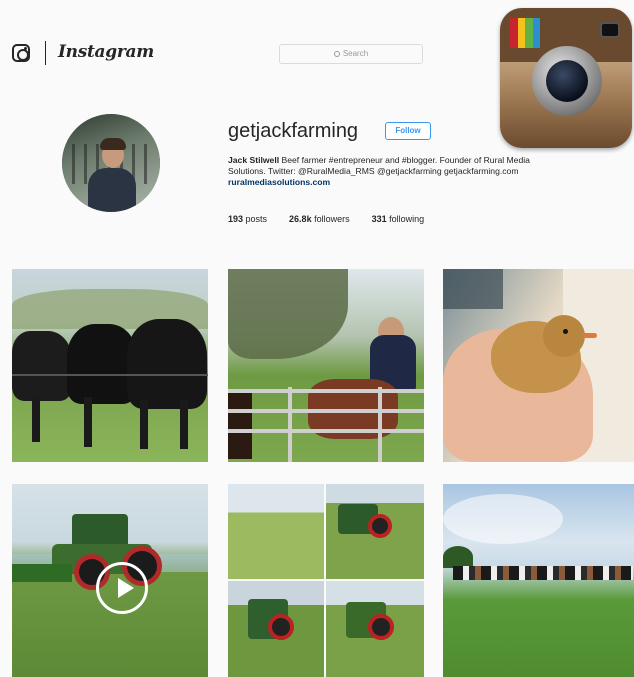 The image size is (634, 677). What do you see at coordinates (113, 144) in the screenshot?
I see `avatar-person-hair` at bounding box center [113, 144].